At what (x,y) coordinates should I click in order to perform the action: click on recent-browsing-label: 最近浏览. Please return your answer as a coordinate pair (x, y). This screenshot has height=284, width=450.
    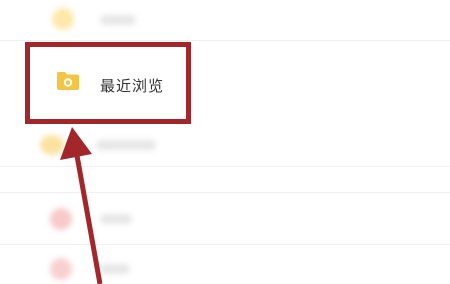
    Looking at the image, I should click on (132, 86).